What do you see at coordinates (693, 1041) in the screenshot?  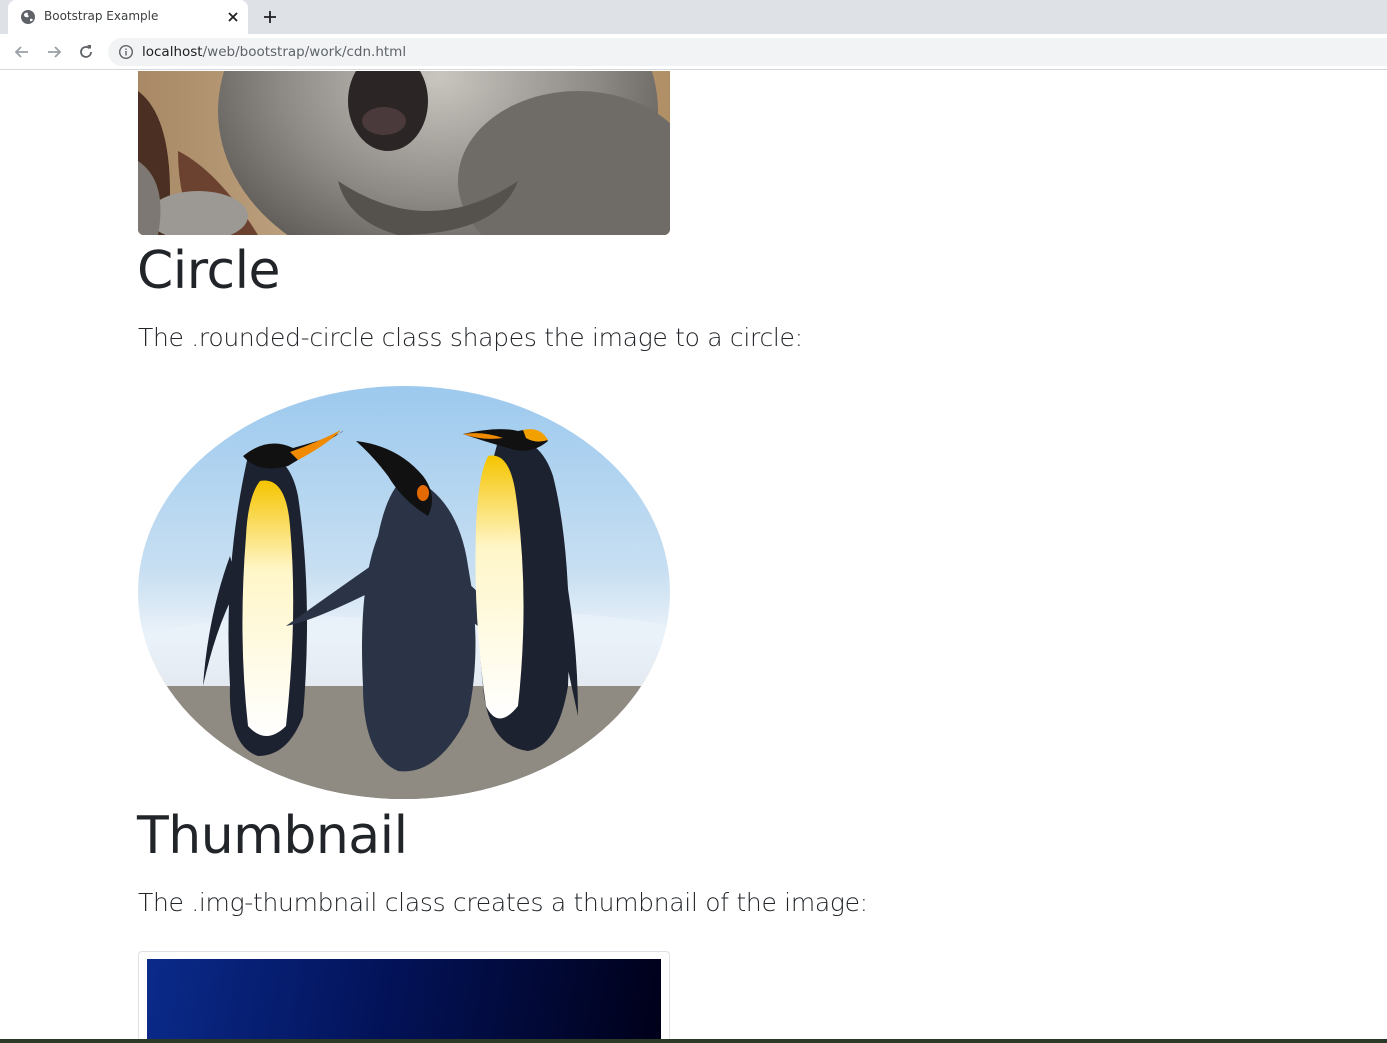 I see `taskbar-edge` at bounding box center [693, 1041].